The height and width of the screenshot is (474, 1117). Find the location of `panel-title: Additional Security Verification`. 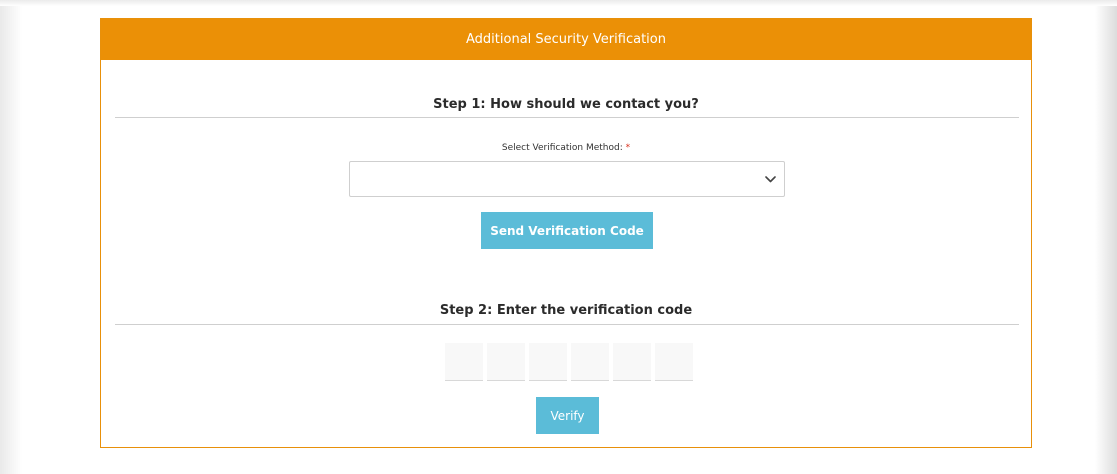

panel-title: Additional Security Verification is located at coordinates (566, 39).